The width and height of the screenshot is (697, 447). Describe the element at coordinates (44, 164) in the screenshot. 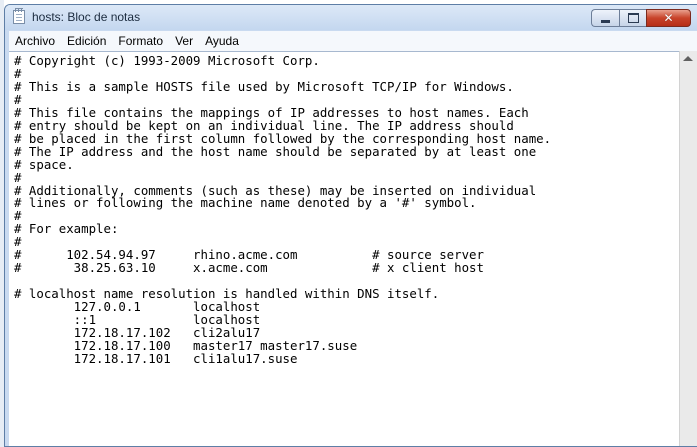

I see `editor-line: # space.` at that location.